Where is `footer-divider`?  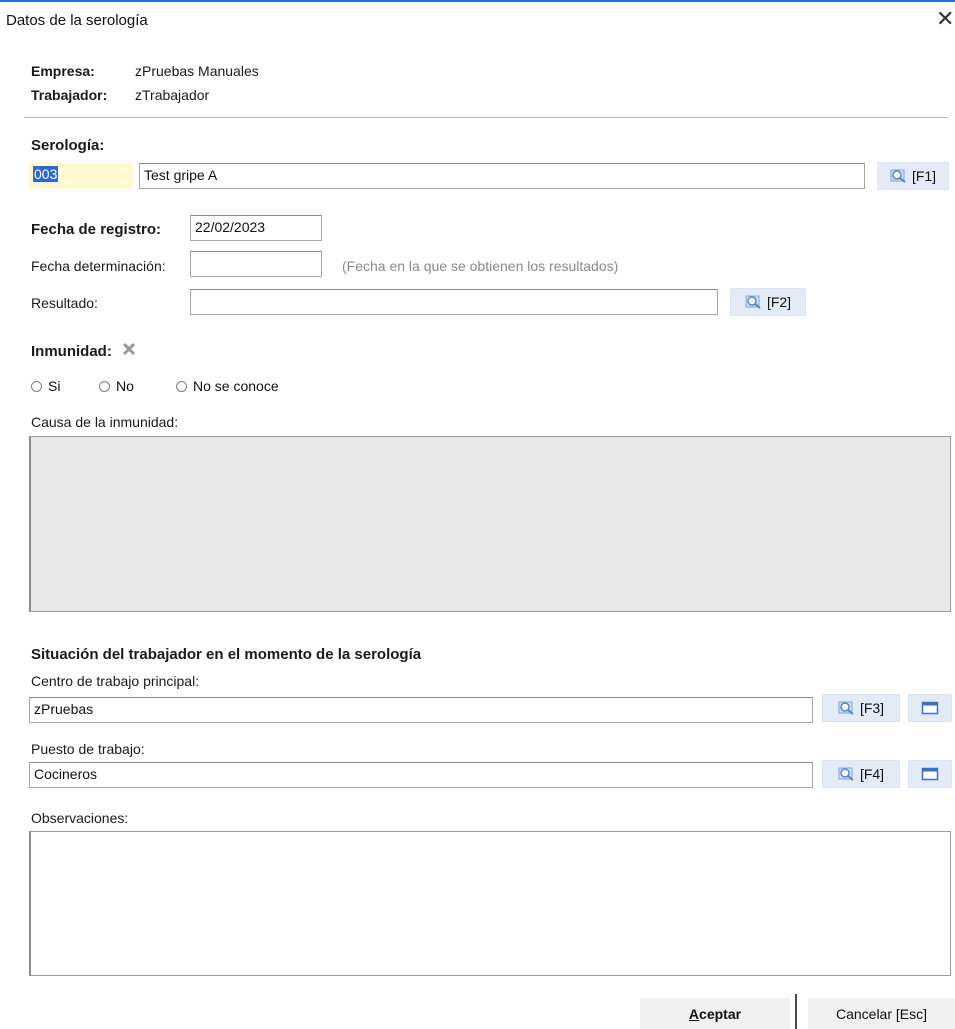
footer-divider is located at coordinates (796, 1011).